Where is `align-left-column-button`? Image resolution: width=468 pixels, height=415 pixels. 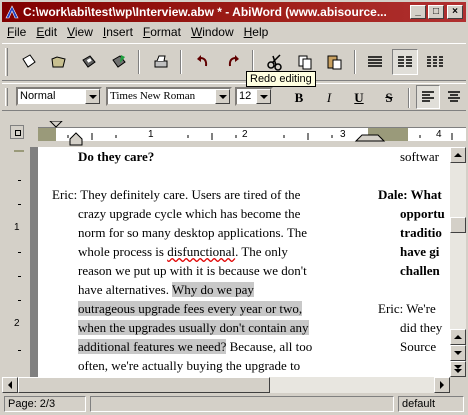
align-left-column-button is located at coordinates (375, 62).